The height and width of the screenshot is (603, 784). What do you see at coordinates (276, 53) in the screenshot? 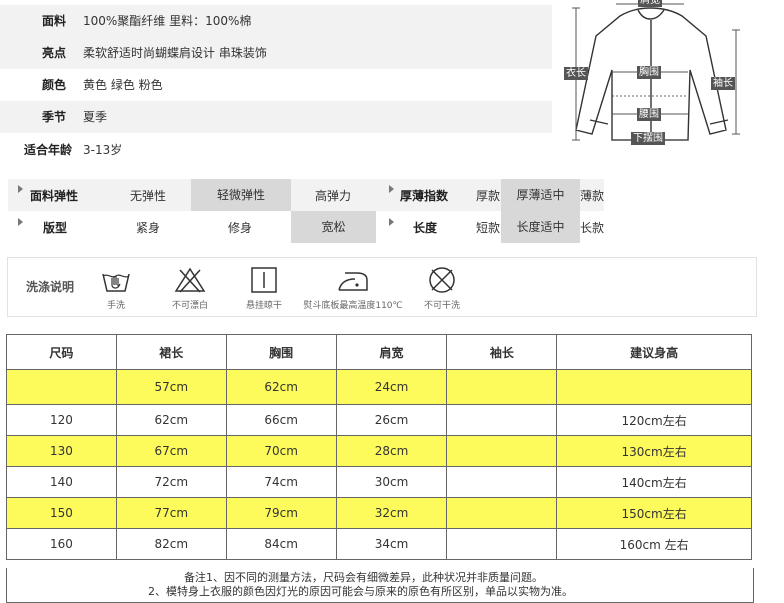
I see `info-row-highlight-fg: 亮点 柔软舒适时尚蝴蝶肩设计 串珠装饰` at bounding box center [276, 53].